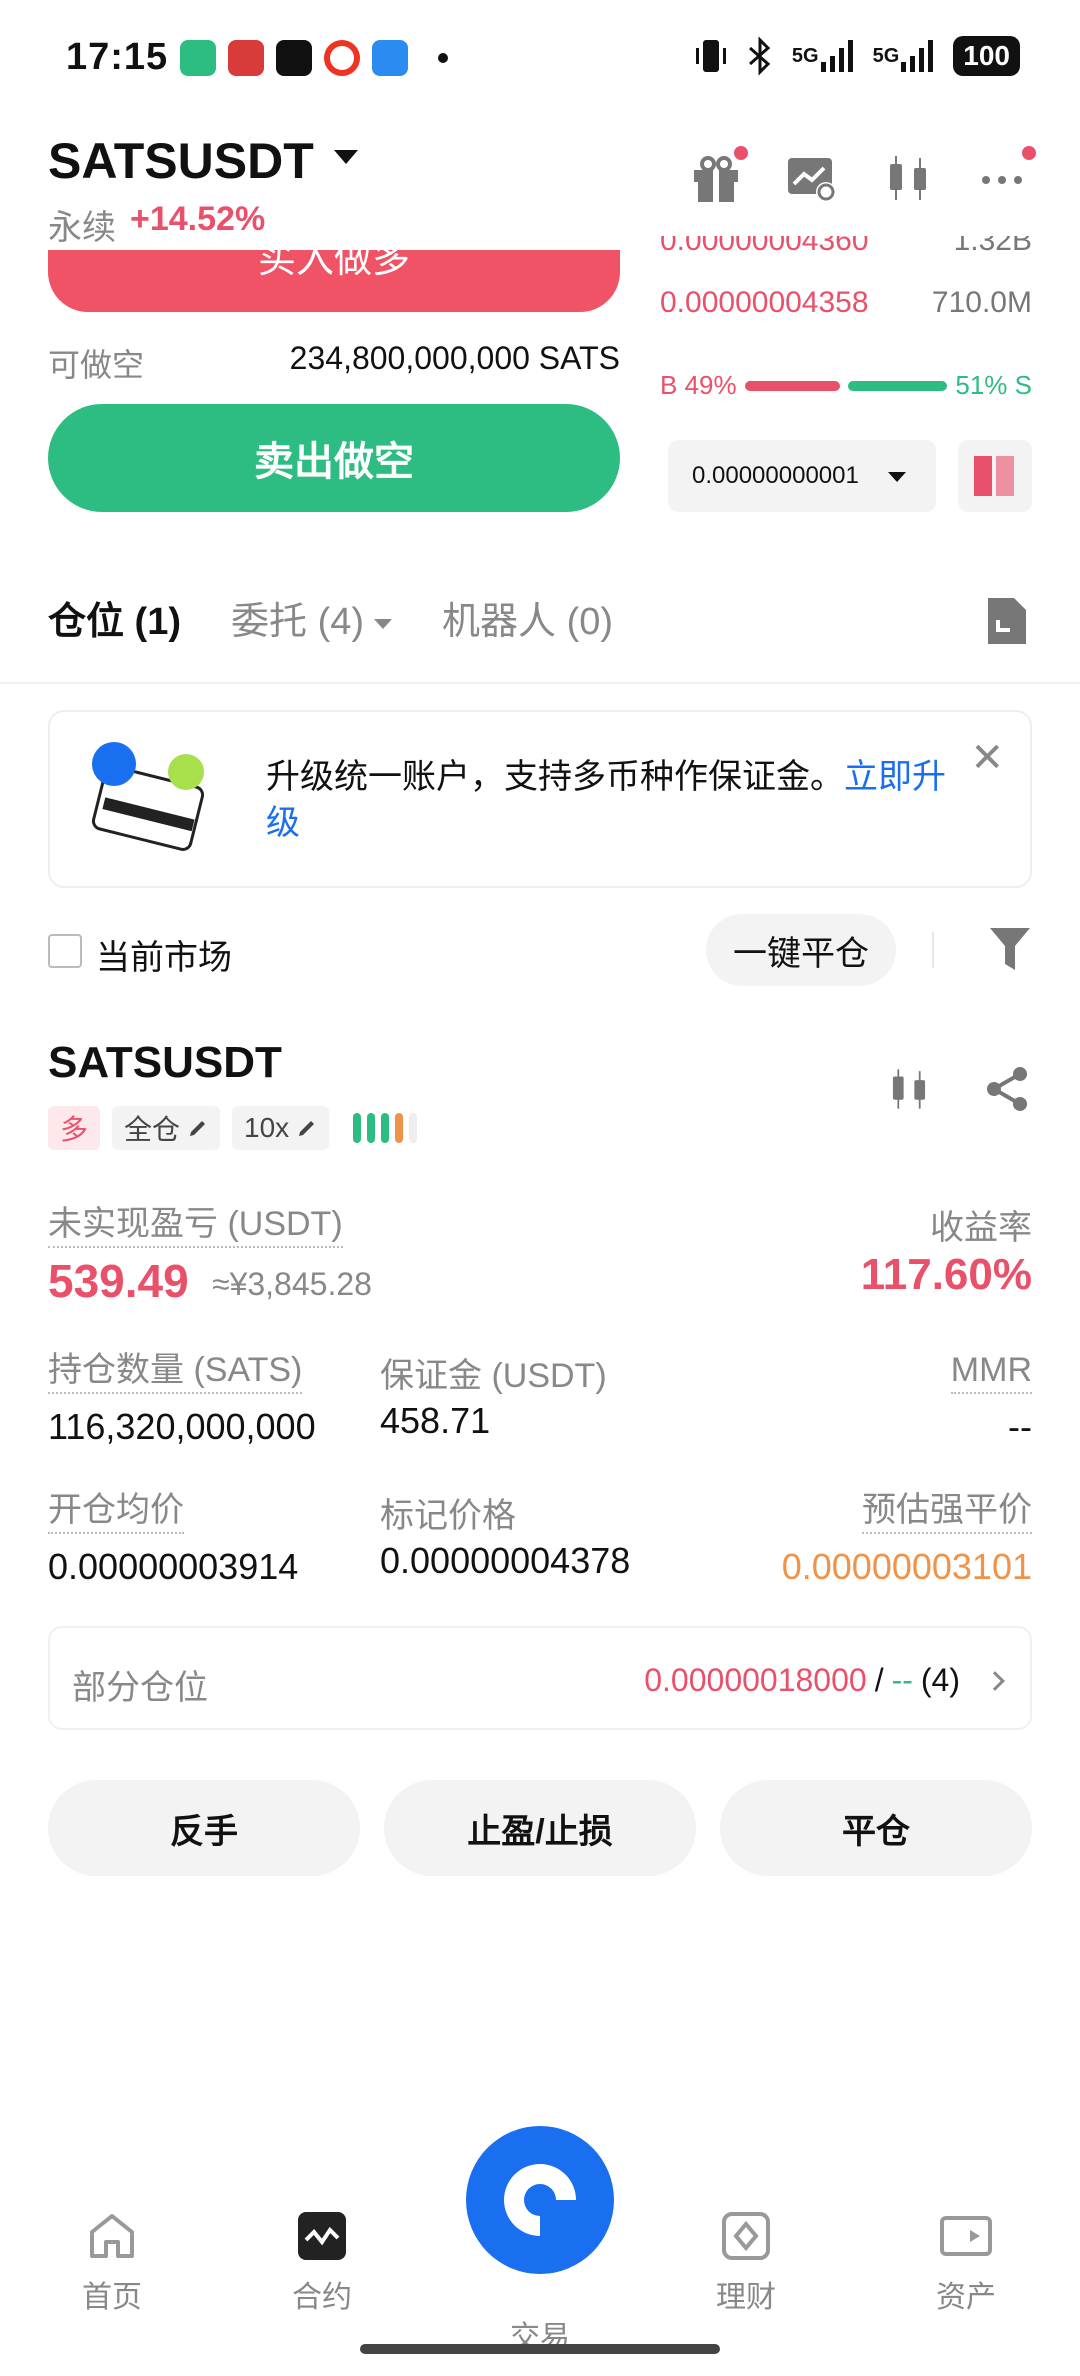  Describe the element at coordinates (493, 1376) in the screenshot. I see `margin-label: 保证金 (USDT)` at that location.